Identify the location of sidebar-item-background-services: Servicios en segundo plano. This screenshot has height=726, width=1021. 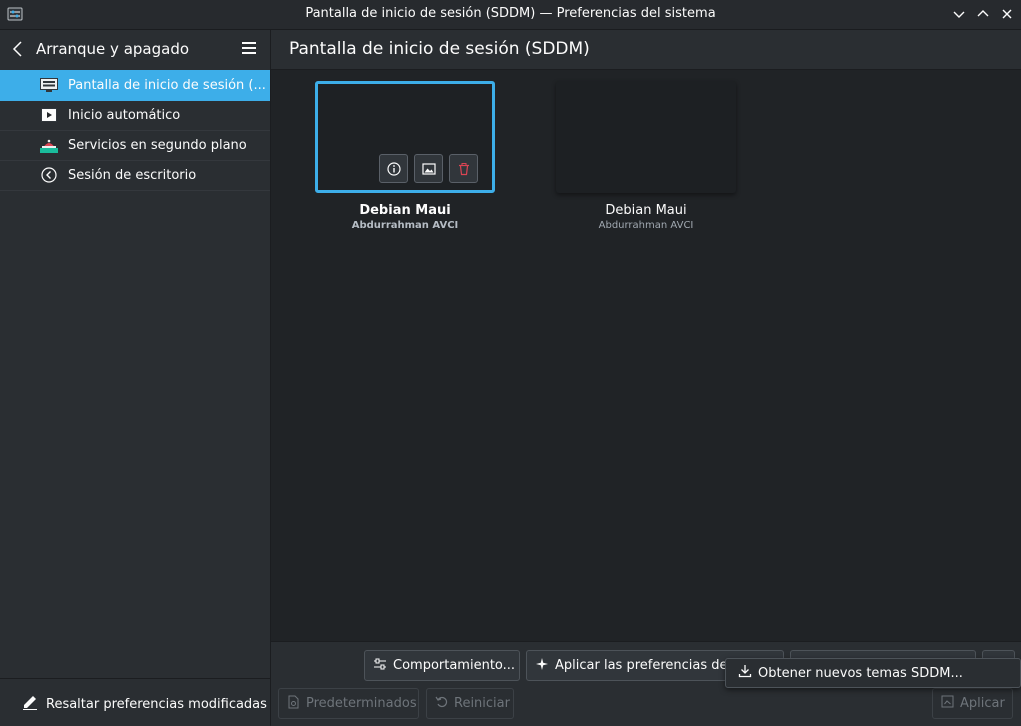
(135, 145).